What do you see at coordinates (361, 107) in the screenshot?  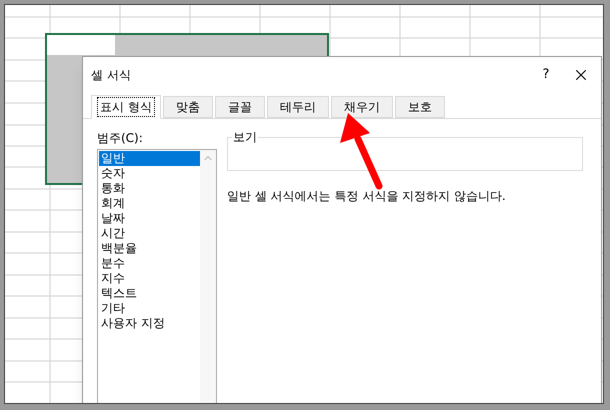 I see `tab: 채우기` at bounding box center [361, 107].